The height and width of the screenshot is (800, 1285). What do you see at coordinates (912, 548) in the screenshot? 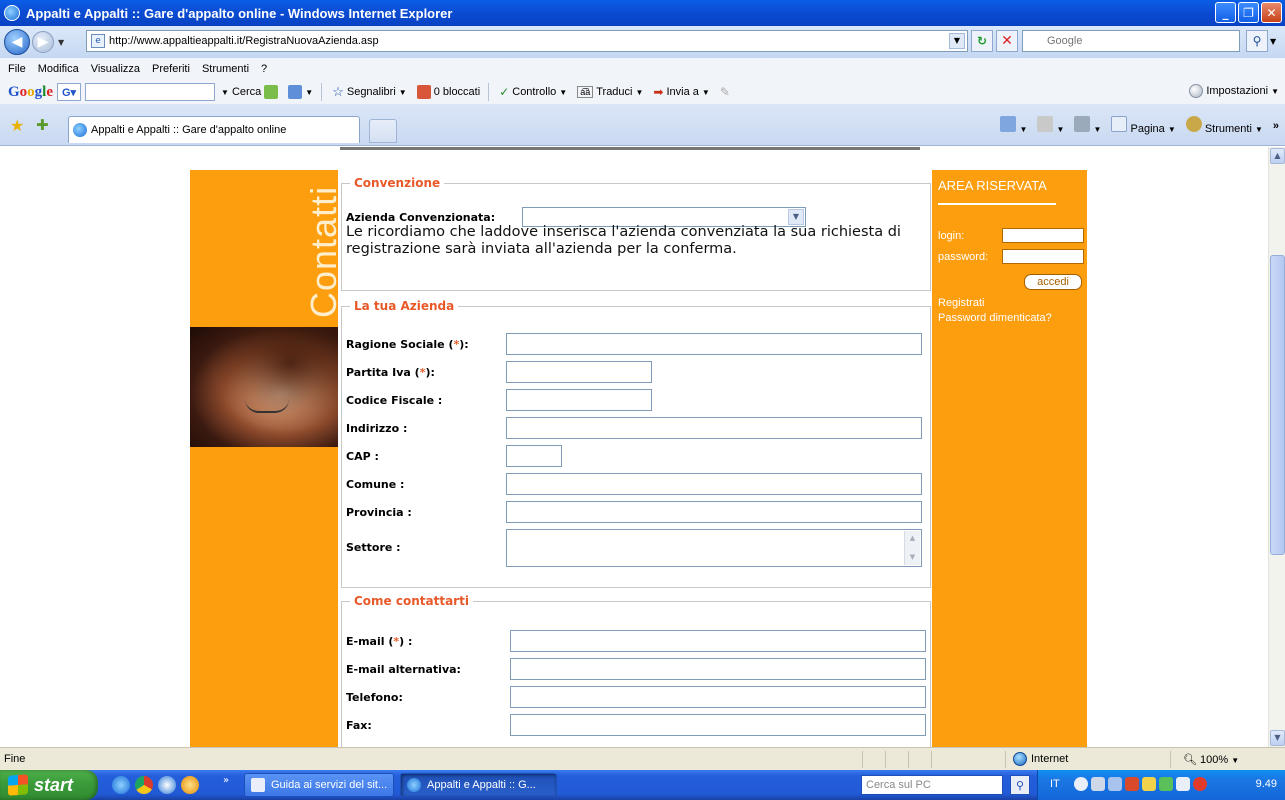
I see `settore-scrollbar: ▲ ▼` at bounding box center [912, 548].